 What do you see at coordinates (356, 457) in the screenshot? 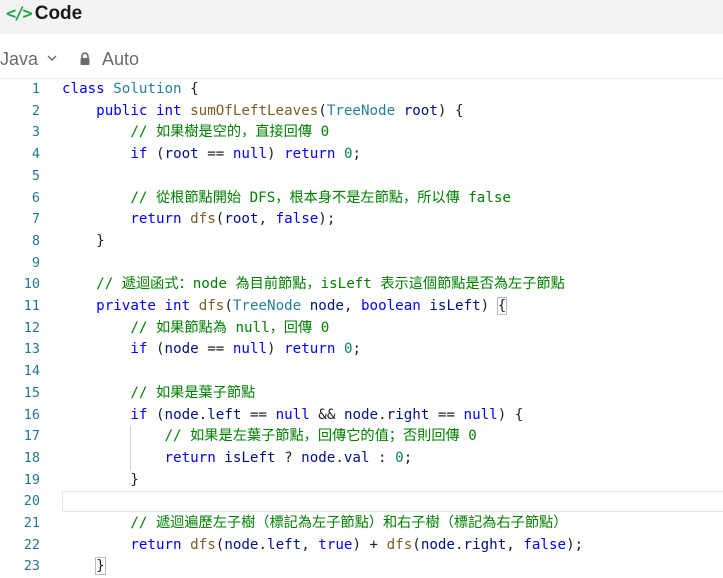
I see `code-token: val` at bounding box center [356, 457].